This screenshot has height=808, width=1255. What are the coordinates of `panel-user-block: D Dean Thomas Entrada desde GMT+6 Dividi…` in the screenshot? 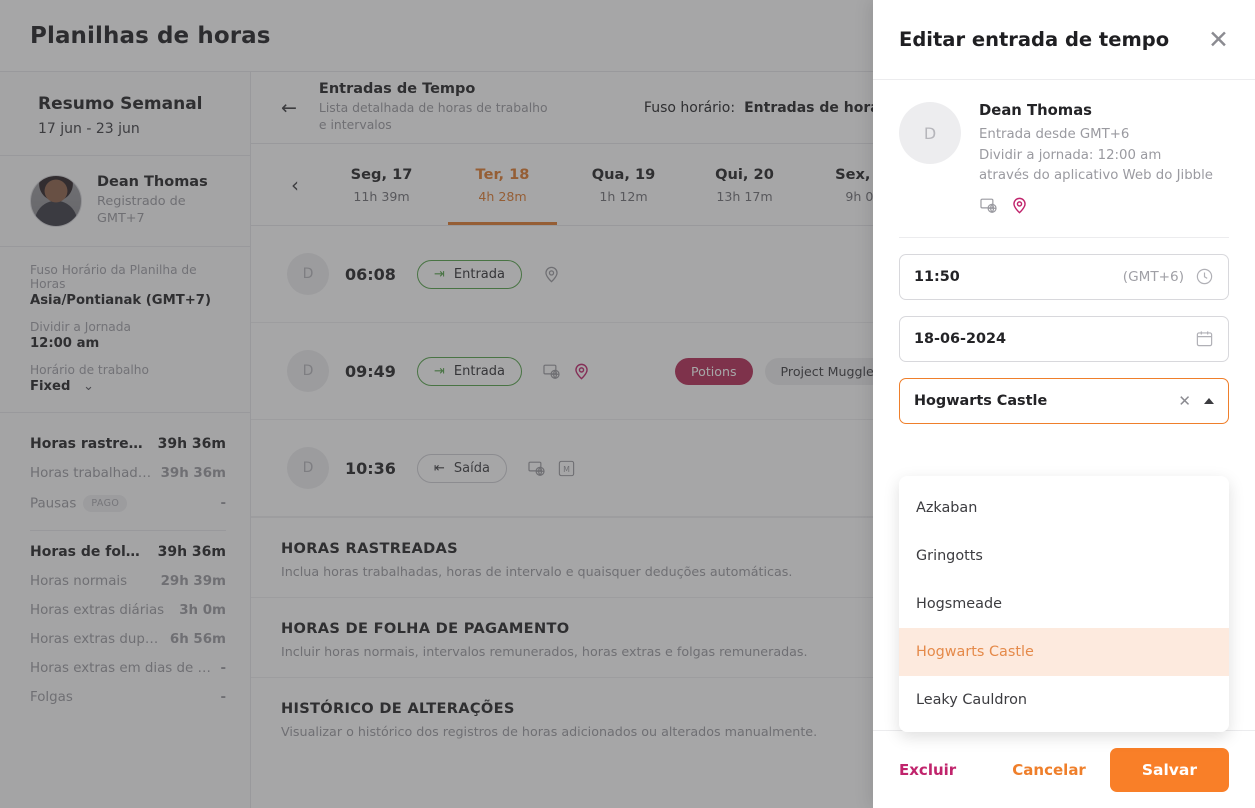 It's located at (1064, 159).